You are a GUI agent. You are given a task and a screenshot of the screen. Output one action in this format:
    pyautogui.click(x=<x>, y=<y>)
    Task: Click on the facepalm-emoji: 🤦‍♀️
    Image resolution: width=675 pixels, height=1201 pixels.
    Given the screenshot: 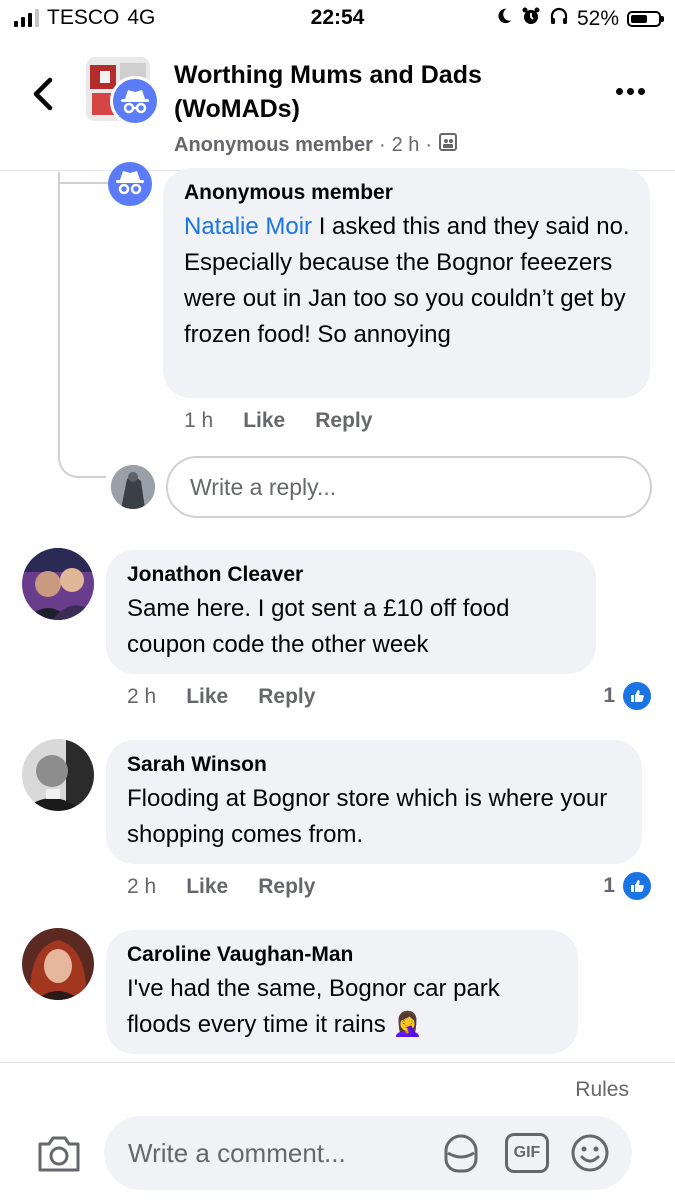 What is the action you would take?
    pyautogui.click(x=407, y=1024)
    